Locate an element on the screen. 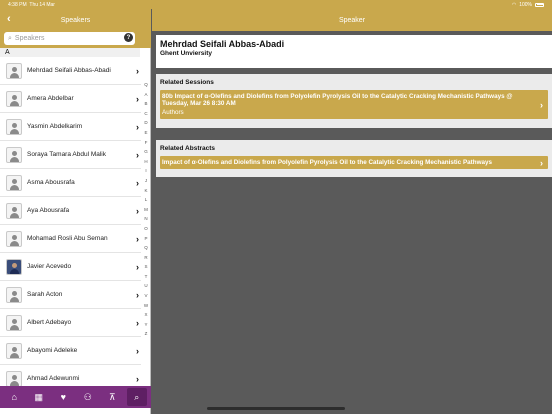  index-letter: H is located at coordinates (146, 162).